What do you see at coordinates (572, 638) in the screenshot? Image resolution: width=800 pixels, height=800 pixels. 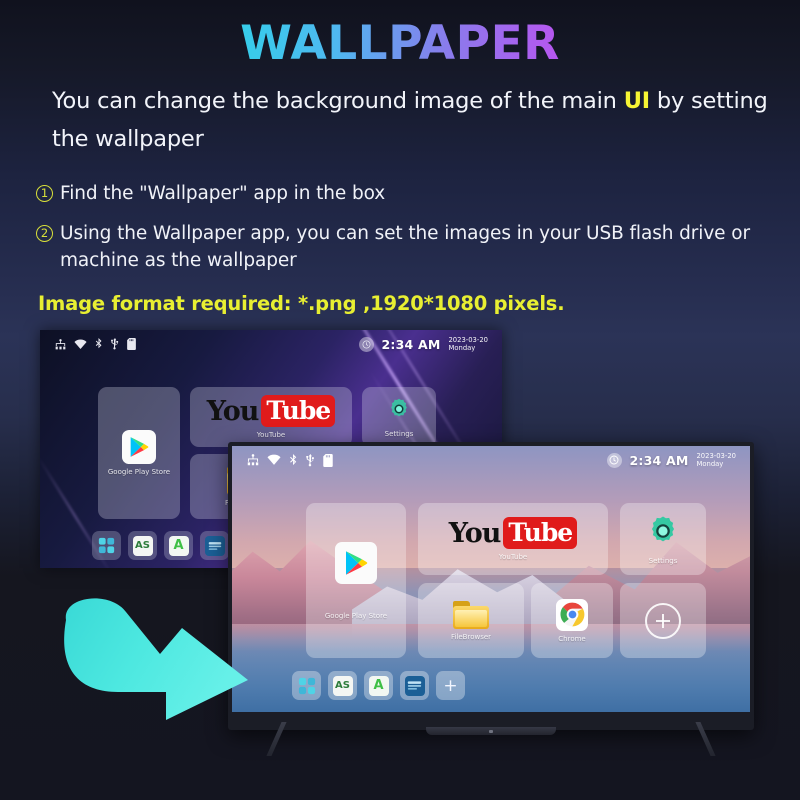 I see `app-label: Chrome` at bounding box center [572, 638].